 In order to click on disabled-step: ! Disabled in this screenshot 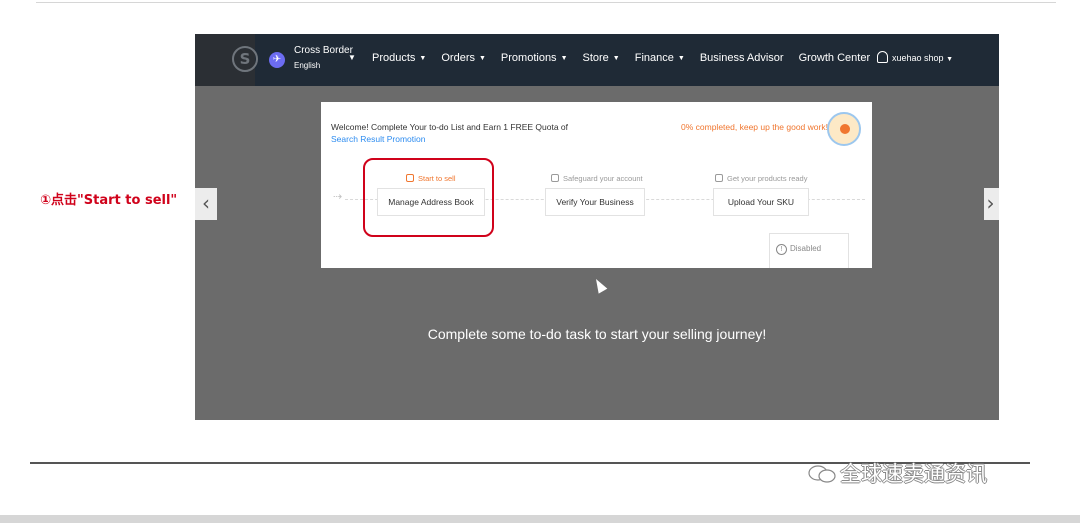, I will do `click(809, 250)`.